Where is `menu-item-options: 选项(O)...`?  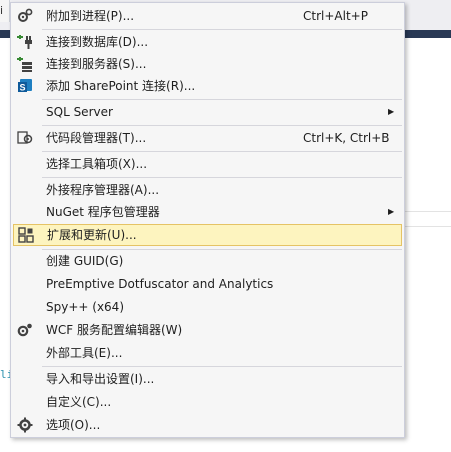 menu-item-options: 选项(O)... is located at coordinates (207, 425).